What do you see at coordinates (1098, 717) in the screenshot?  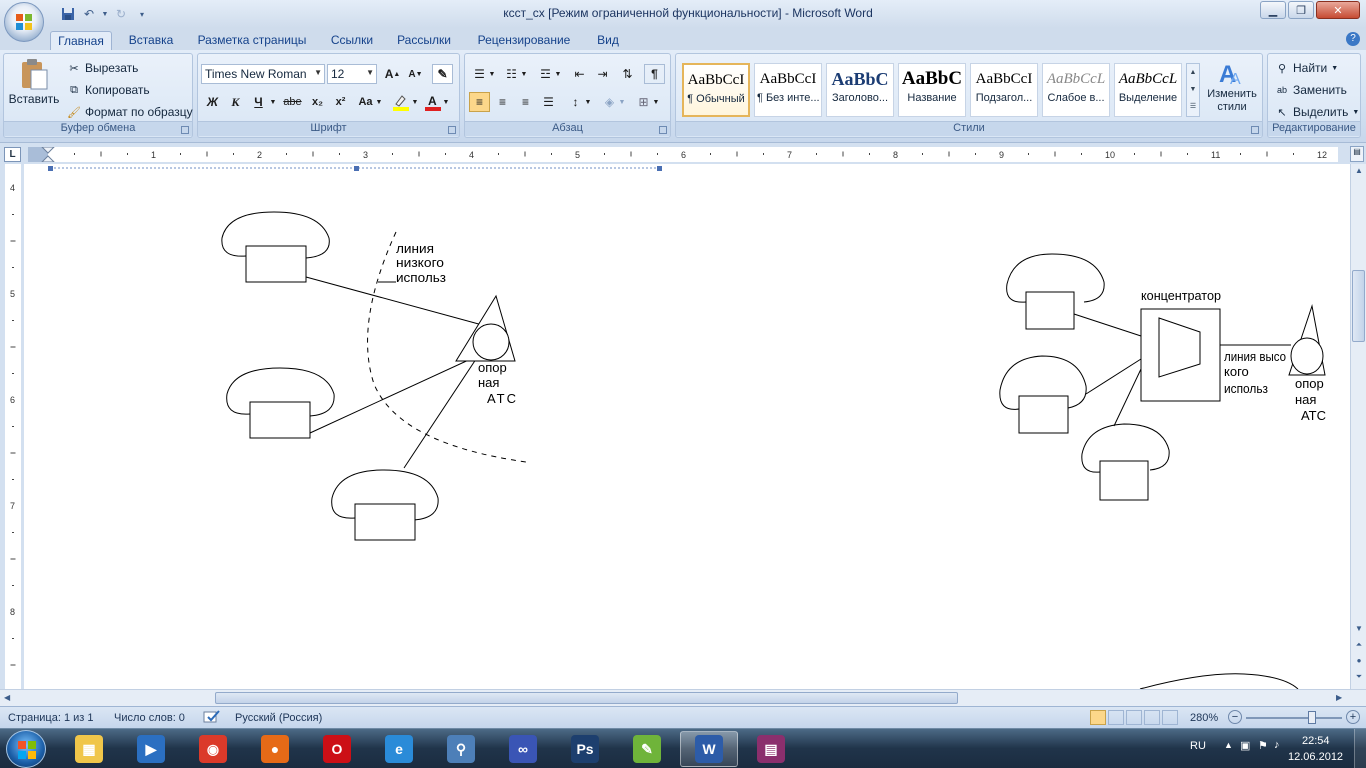 I see `print-layout-icon` at bounding box center [1098, 717].